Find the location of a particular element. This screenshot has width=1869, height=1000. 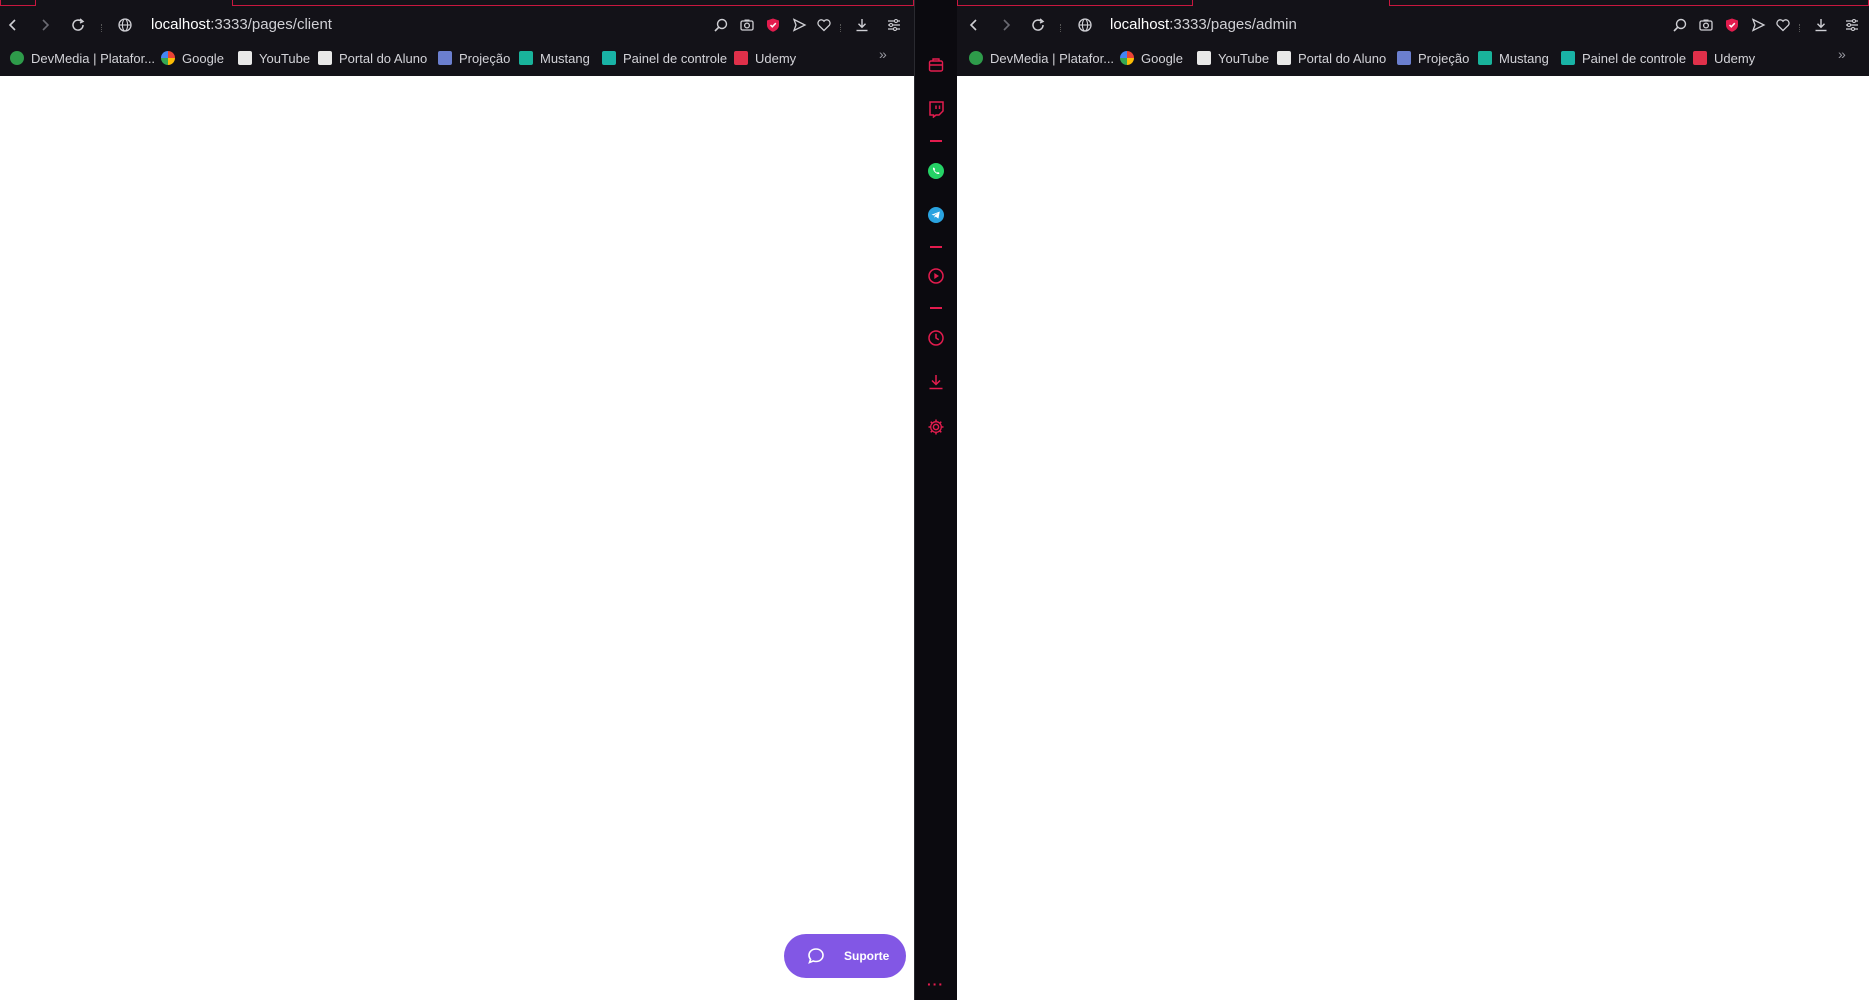

downloads-icon is located at coordinates (936, 382).